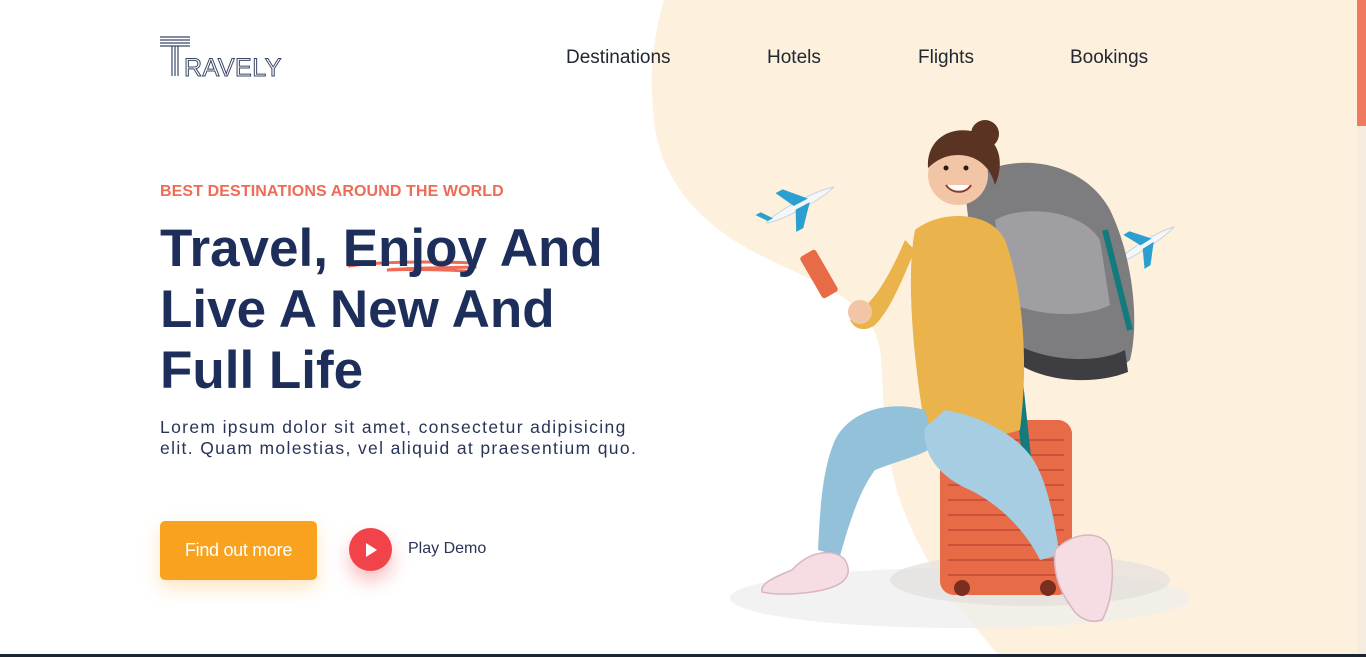 Image resolution: width=1366 pixels, height=657 pixels. Describe the element at coordinates (251, 248) in the screenshot. I see `headline-line-1-start: Travel,` at that location.